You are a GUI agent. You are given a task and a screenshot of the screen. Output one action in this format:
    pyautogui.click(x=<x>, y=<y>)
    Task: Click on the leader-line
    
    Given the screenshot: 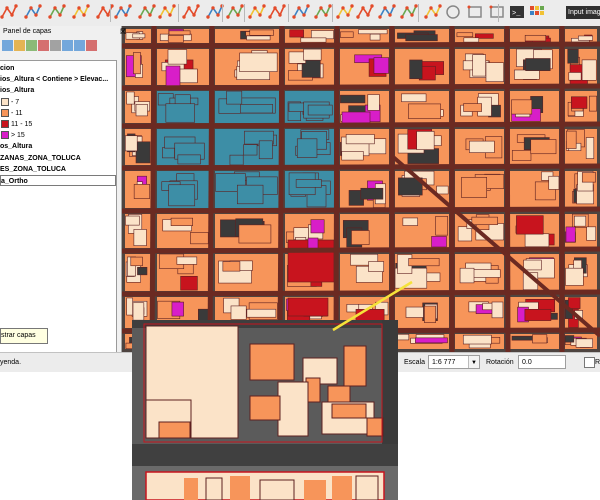 What is the action you would take?
    pyautogui.click(x=372, y=306)
    